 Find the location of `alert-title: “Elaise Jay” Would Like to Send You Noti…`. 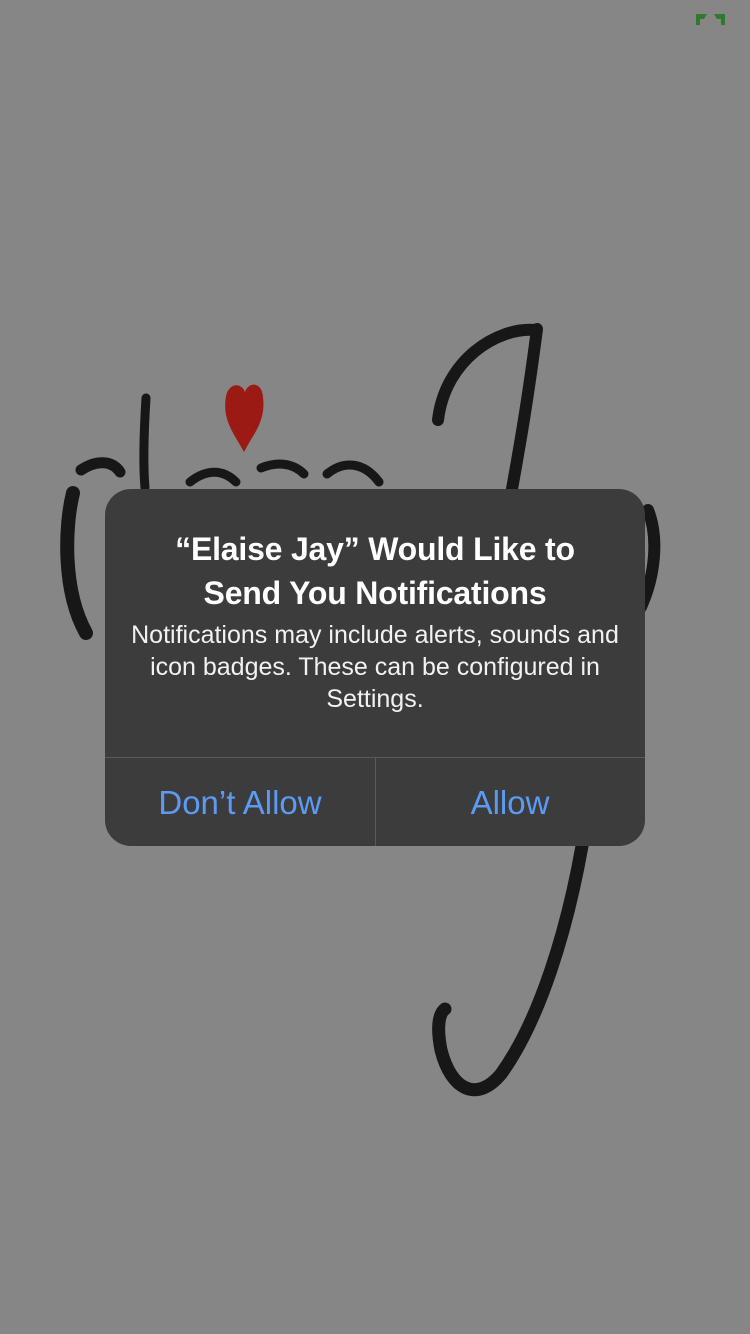

alert-title: “Elaise Jay” Would Like to Send You Noti… is located at coordinates (375, 571).